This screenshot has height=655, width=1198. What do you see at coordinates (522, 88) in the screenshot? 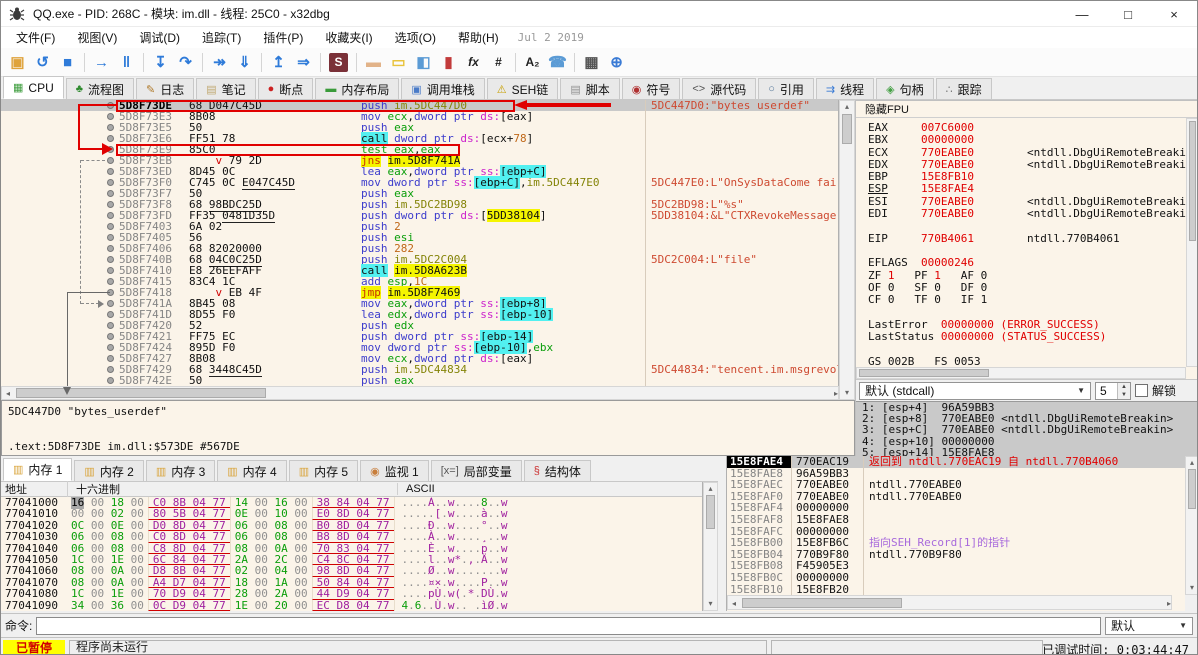
I see `tab-seh: ⚠ SEH链` at bounding box center [522, 88].